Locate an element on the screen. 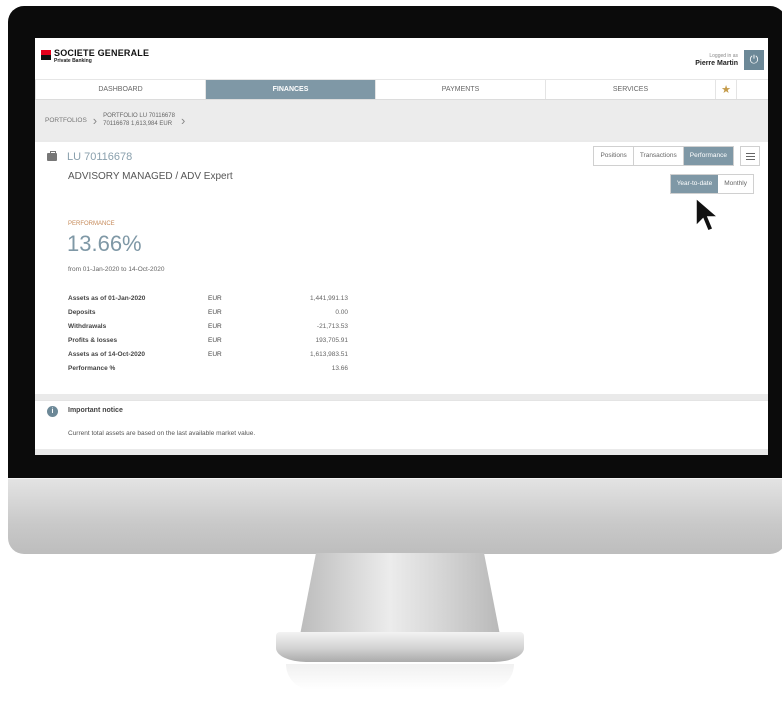 This screenshot has height=706, width=782. row-amount: 193,705.91 is located at coordinates (331, 340).